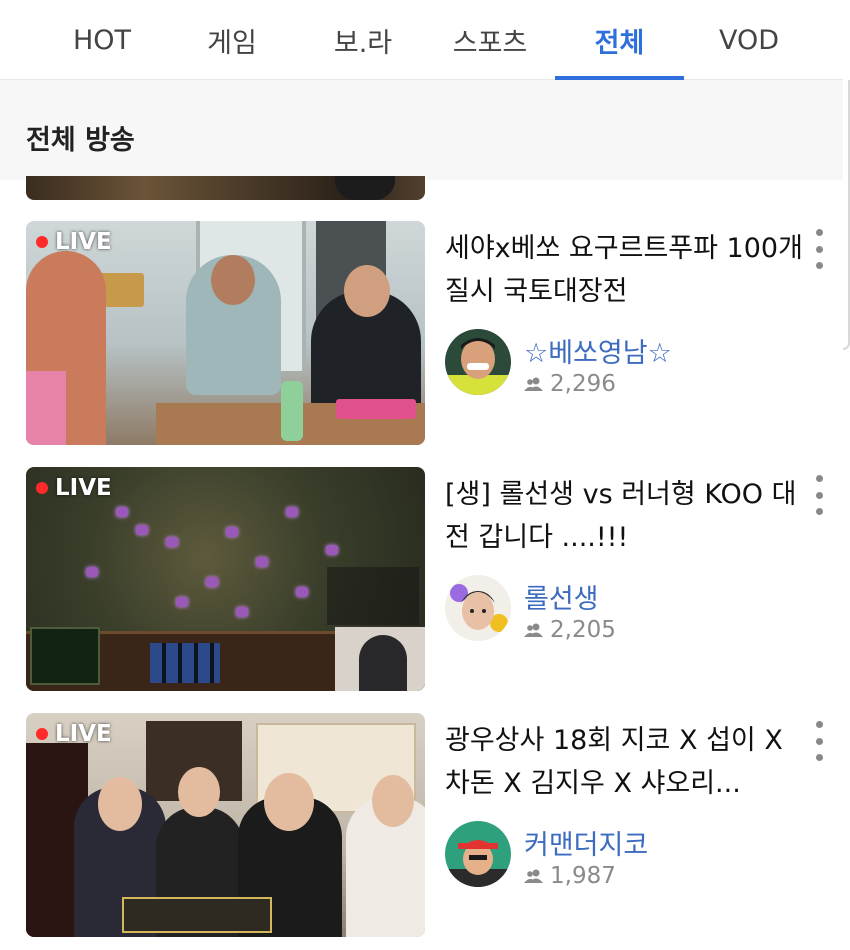 The height and width of the screenshot is (950, 850). Describe the element at coordinates (586, 842) in the screenshot. I see `channel-name: 커맨더지코` at that location.